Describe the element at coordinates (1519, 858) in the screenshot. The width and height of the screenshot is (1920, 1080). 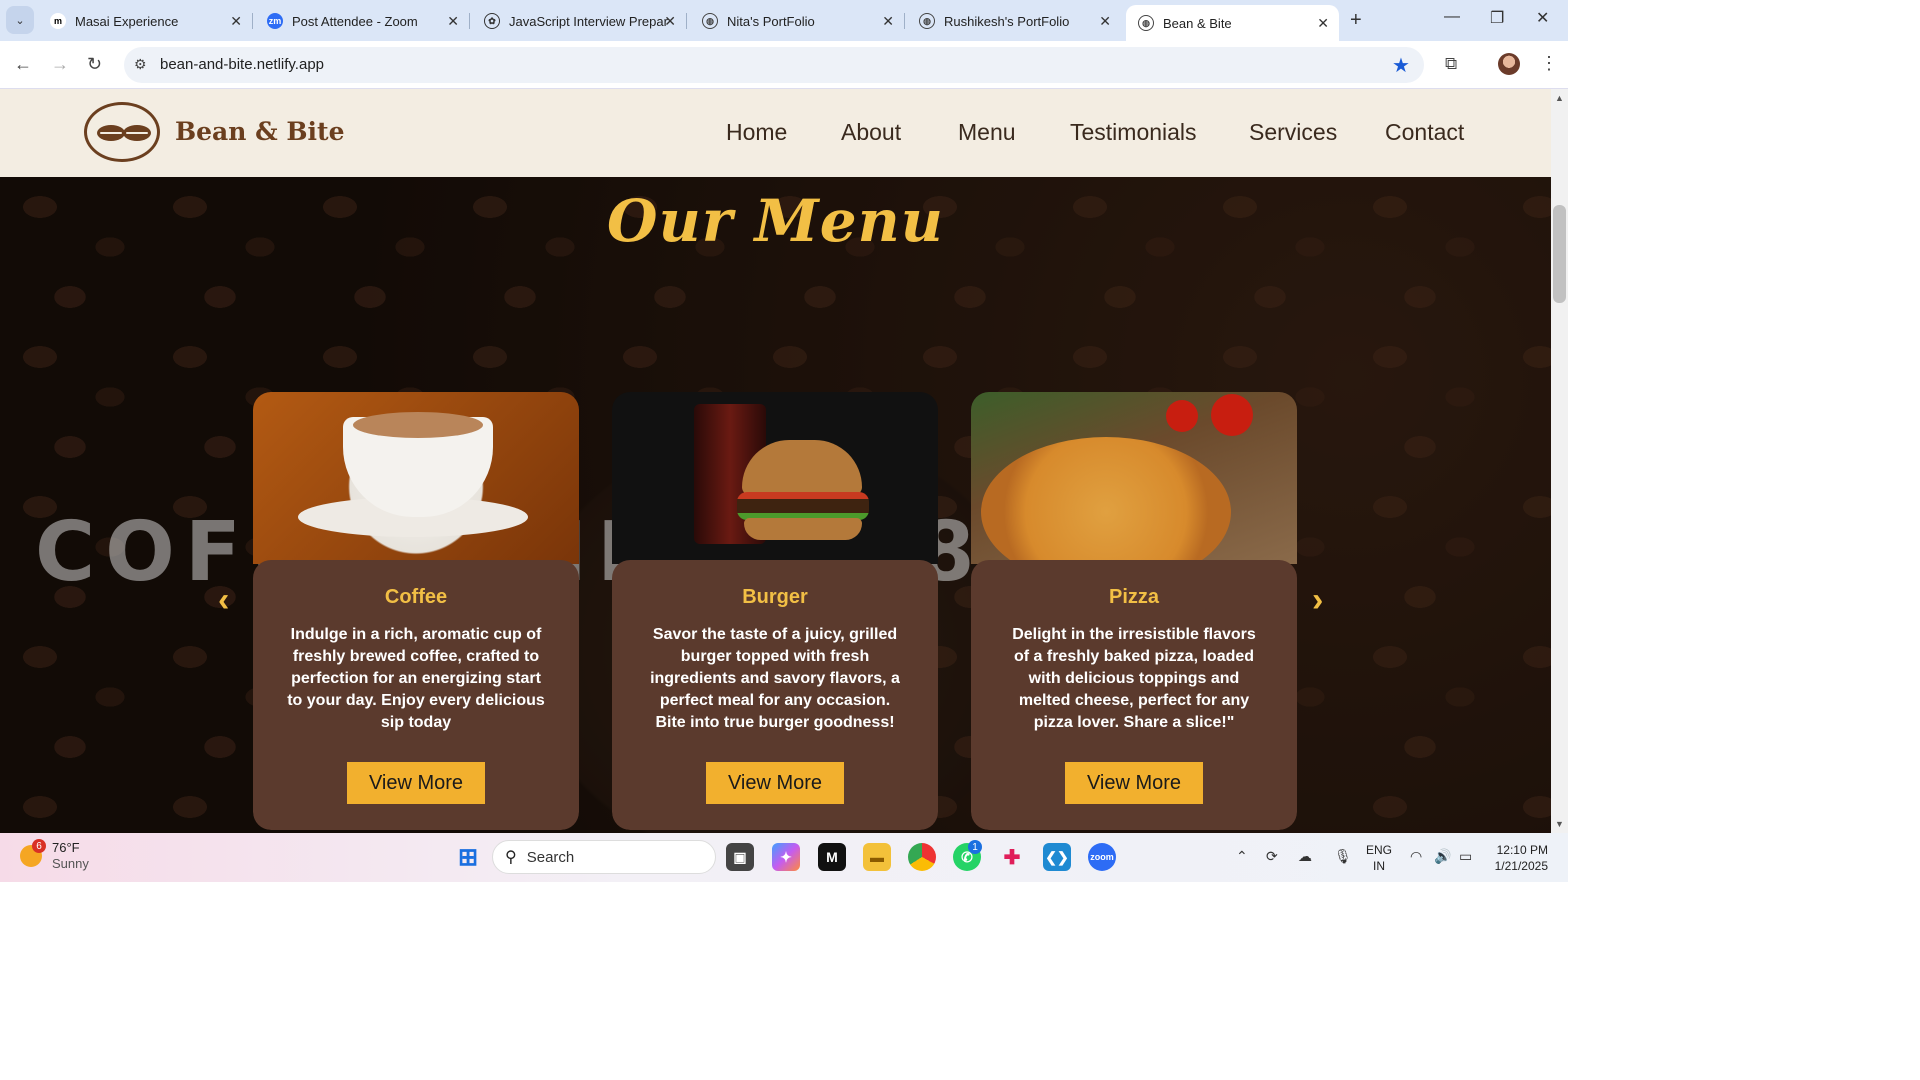
I see `clock: 12:10 PM 1/21/2025` at that location.